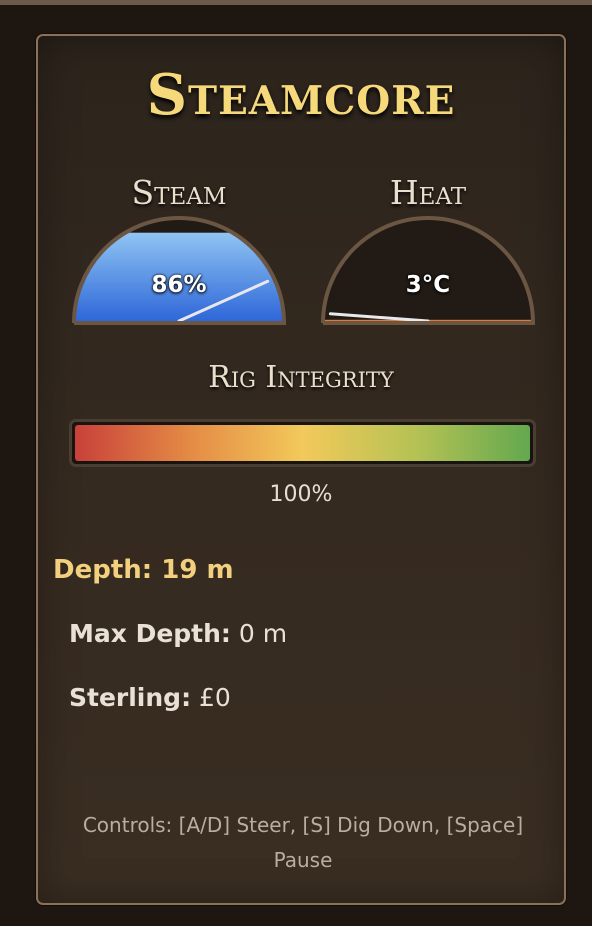 Image resolution: width=592 pixels, height=926 pixels. What do you see at coordinates (301, 95) in the screenshot?
I see `game-title: Steamcore` at bounding box center [301, 95].